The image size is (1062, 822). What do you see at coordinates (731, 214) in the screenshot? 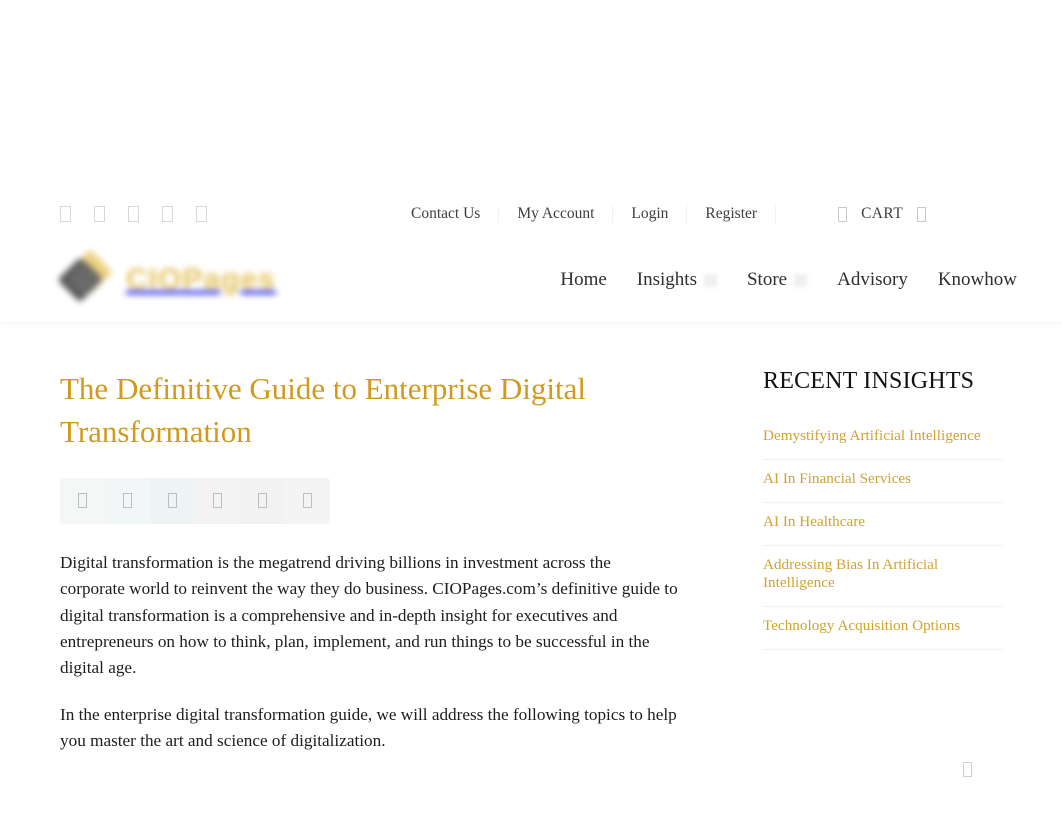
I see `link-register: Register` at bounding box center [731, 214].